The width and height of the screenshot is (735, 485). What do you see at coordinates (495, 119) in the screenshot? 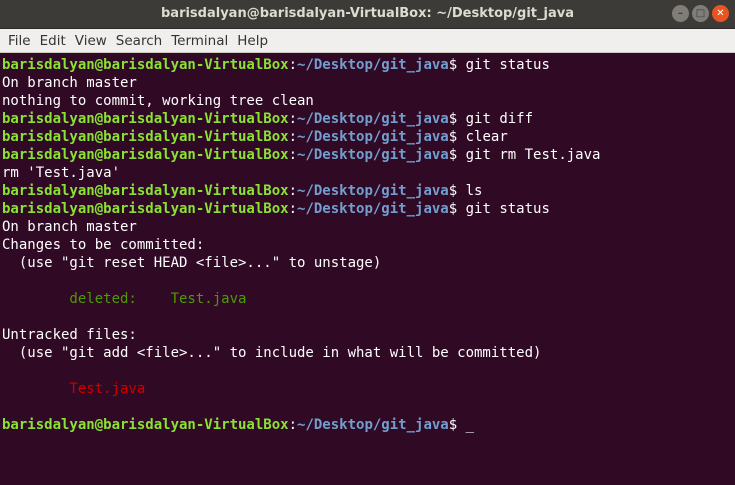
I see `command-text: git diff` at bounding box center [495, 119].